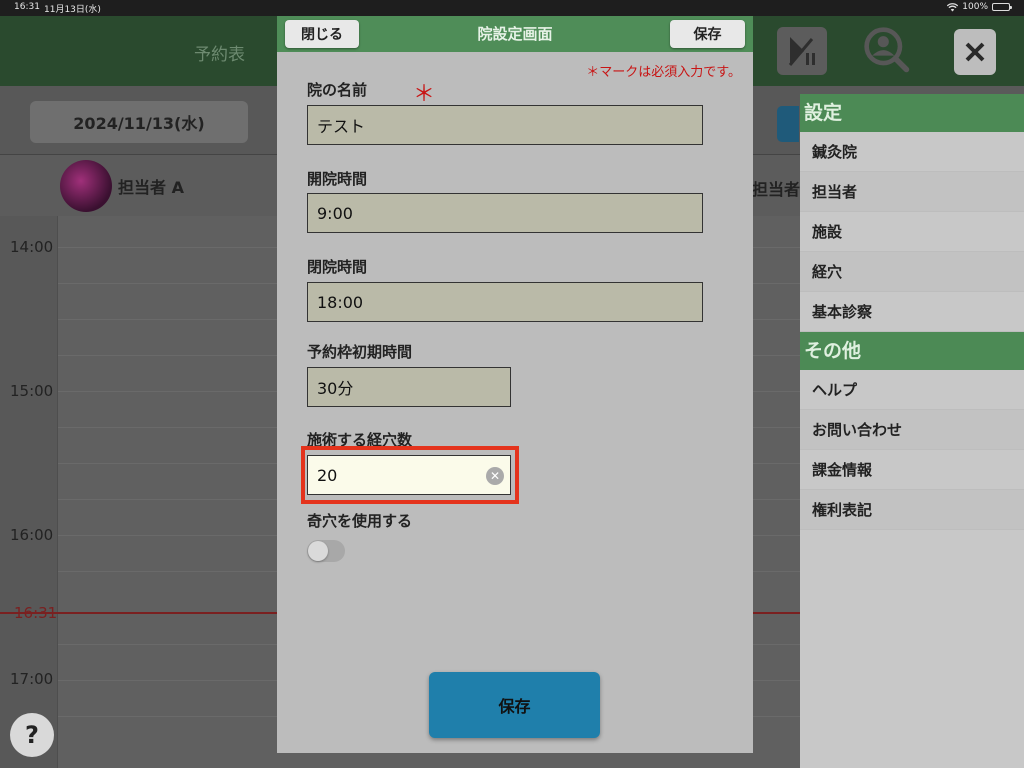  I want to click on opening-time-field: 9:00, so click(505, 213).